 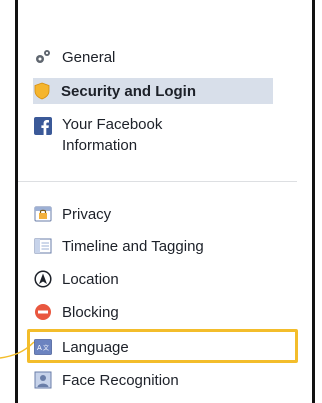 What do you see at coordinates (143, 57) in the screenshot?
I see `sidebar-item-general: General` at bounding box center [143, 57].